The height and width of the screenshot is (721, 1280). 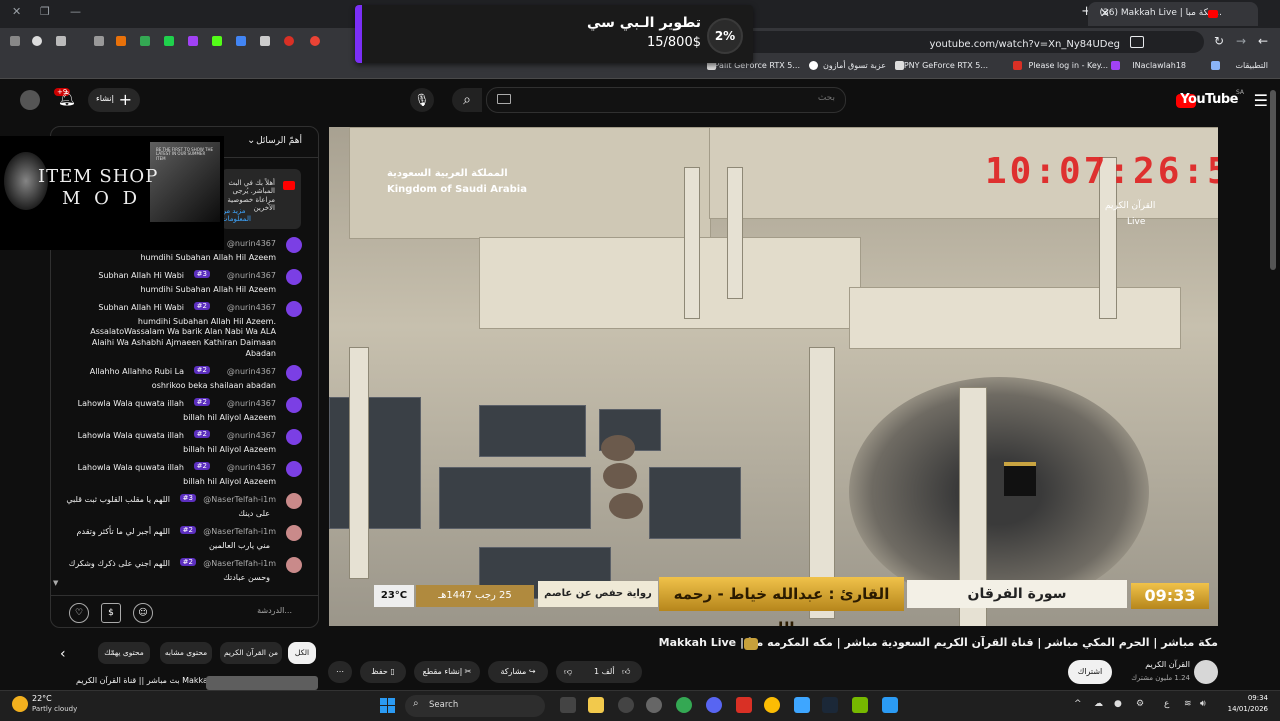 What do you see at coordinates (504, 99) in the screenshot?
I see `keyboard-icon` at bounding box center [504, 99].